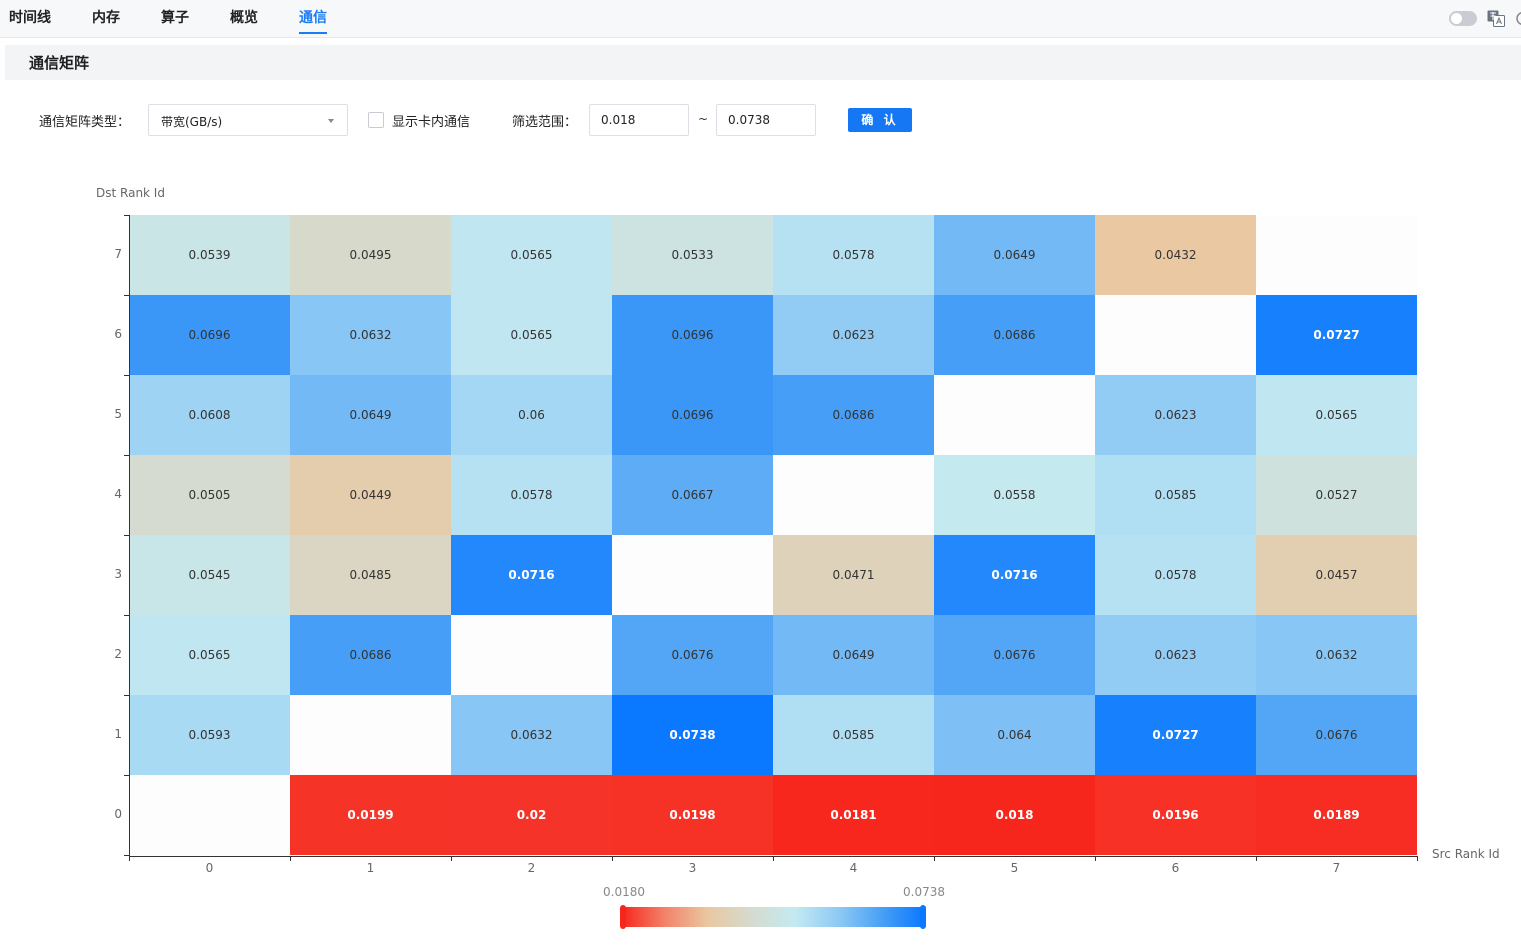  I want to click on y-axis-title: Dst Rank Id, so click(130, 193).